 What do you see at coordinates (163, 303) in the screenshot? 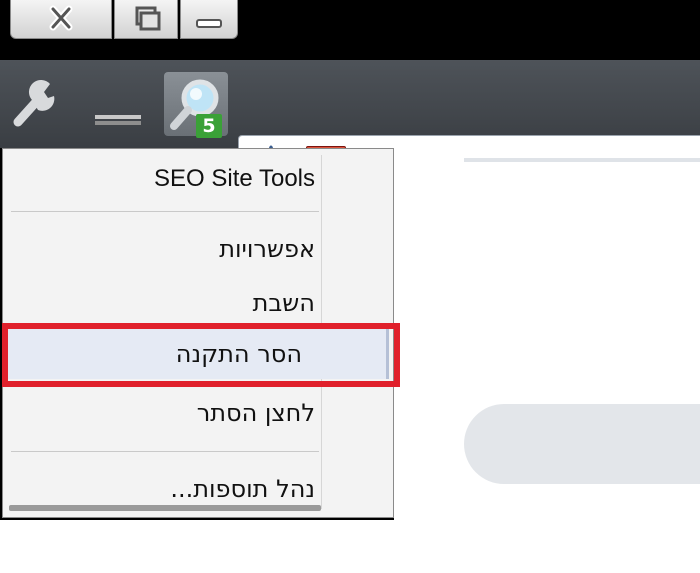
I see `menu-item-disable: השבת` at bounding box center [163, 303].